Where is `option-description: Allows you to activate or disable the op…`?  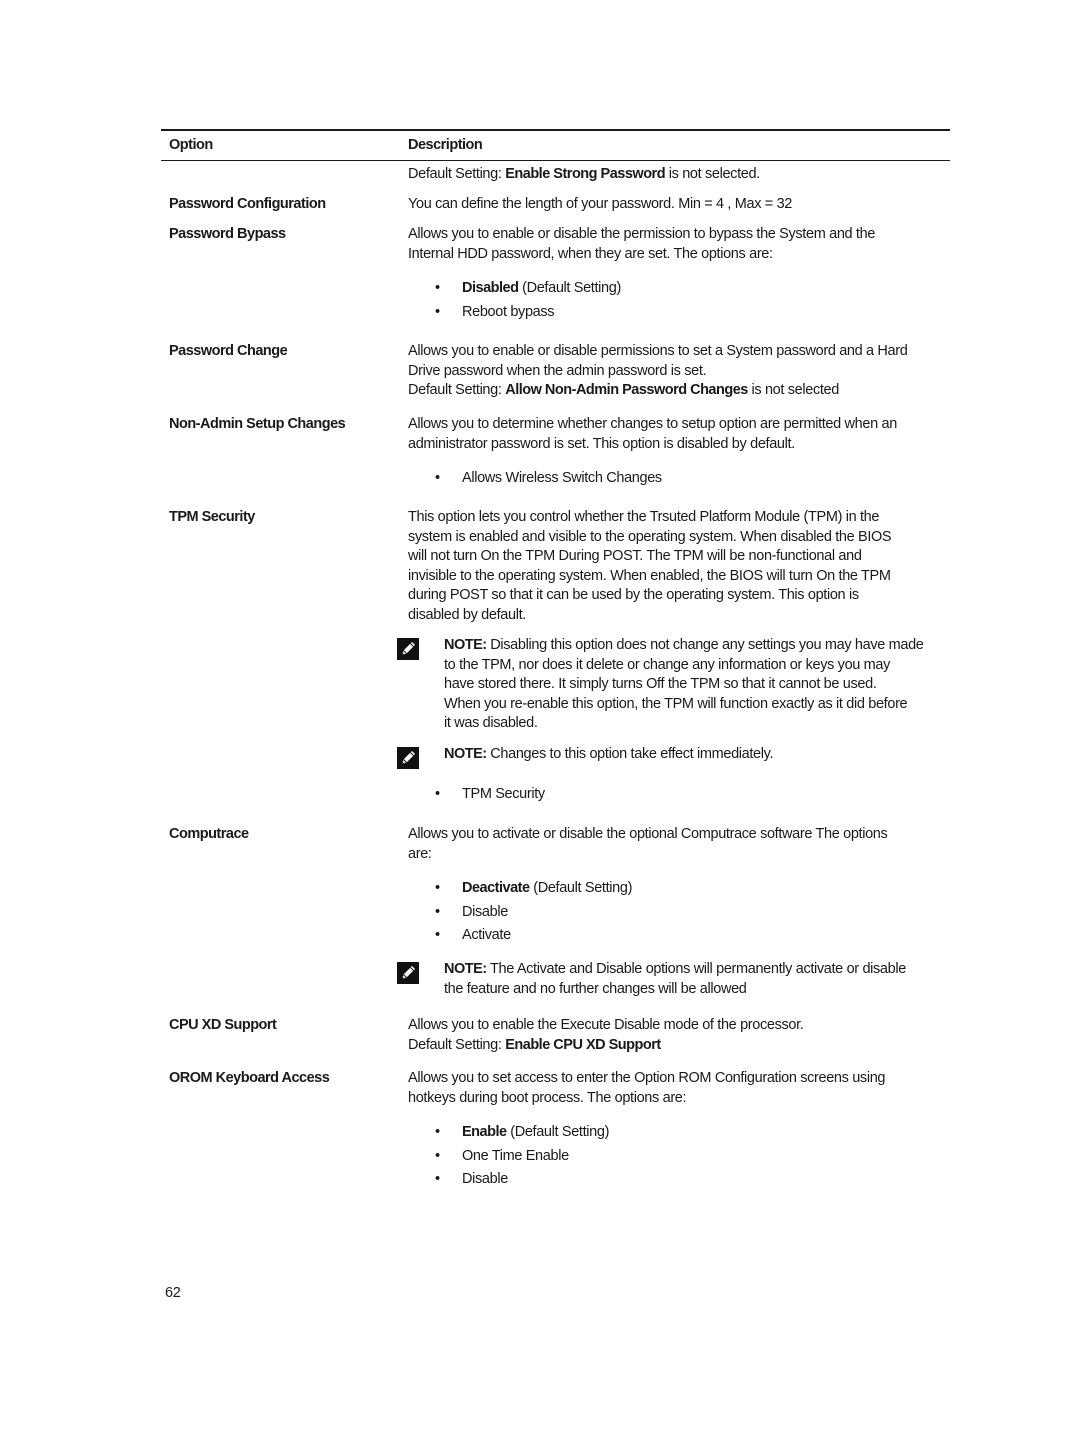 option-description: Allows you to activate or disable the op… is located at coordinates (675, 911).